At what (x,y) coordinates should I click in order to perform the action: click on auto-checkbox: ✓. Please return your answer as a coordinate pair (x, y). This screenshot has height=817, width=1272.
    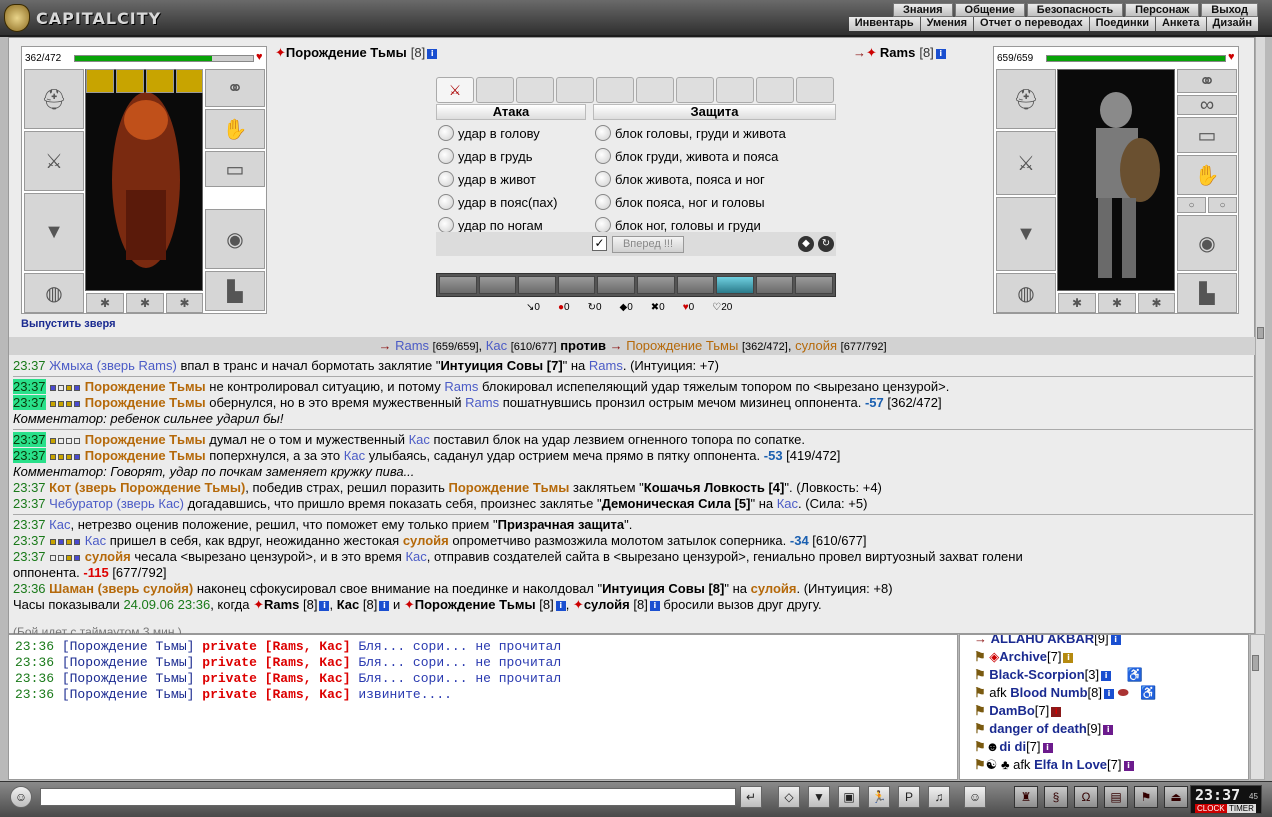
    Looking at the image, I should click on (599, 243).